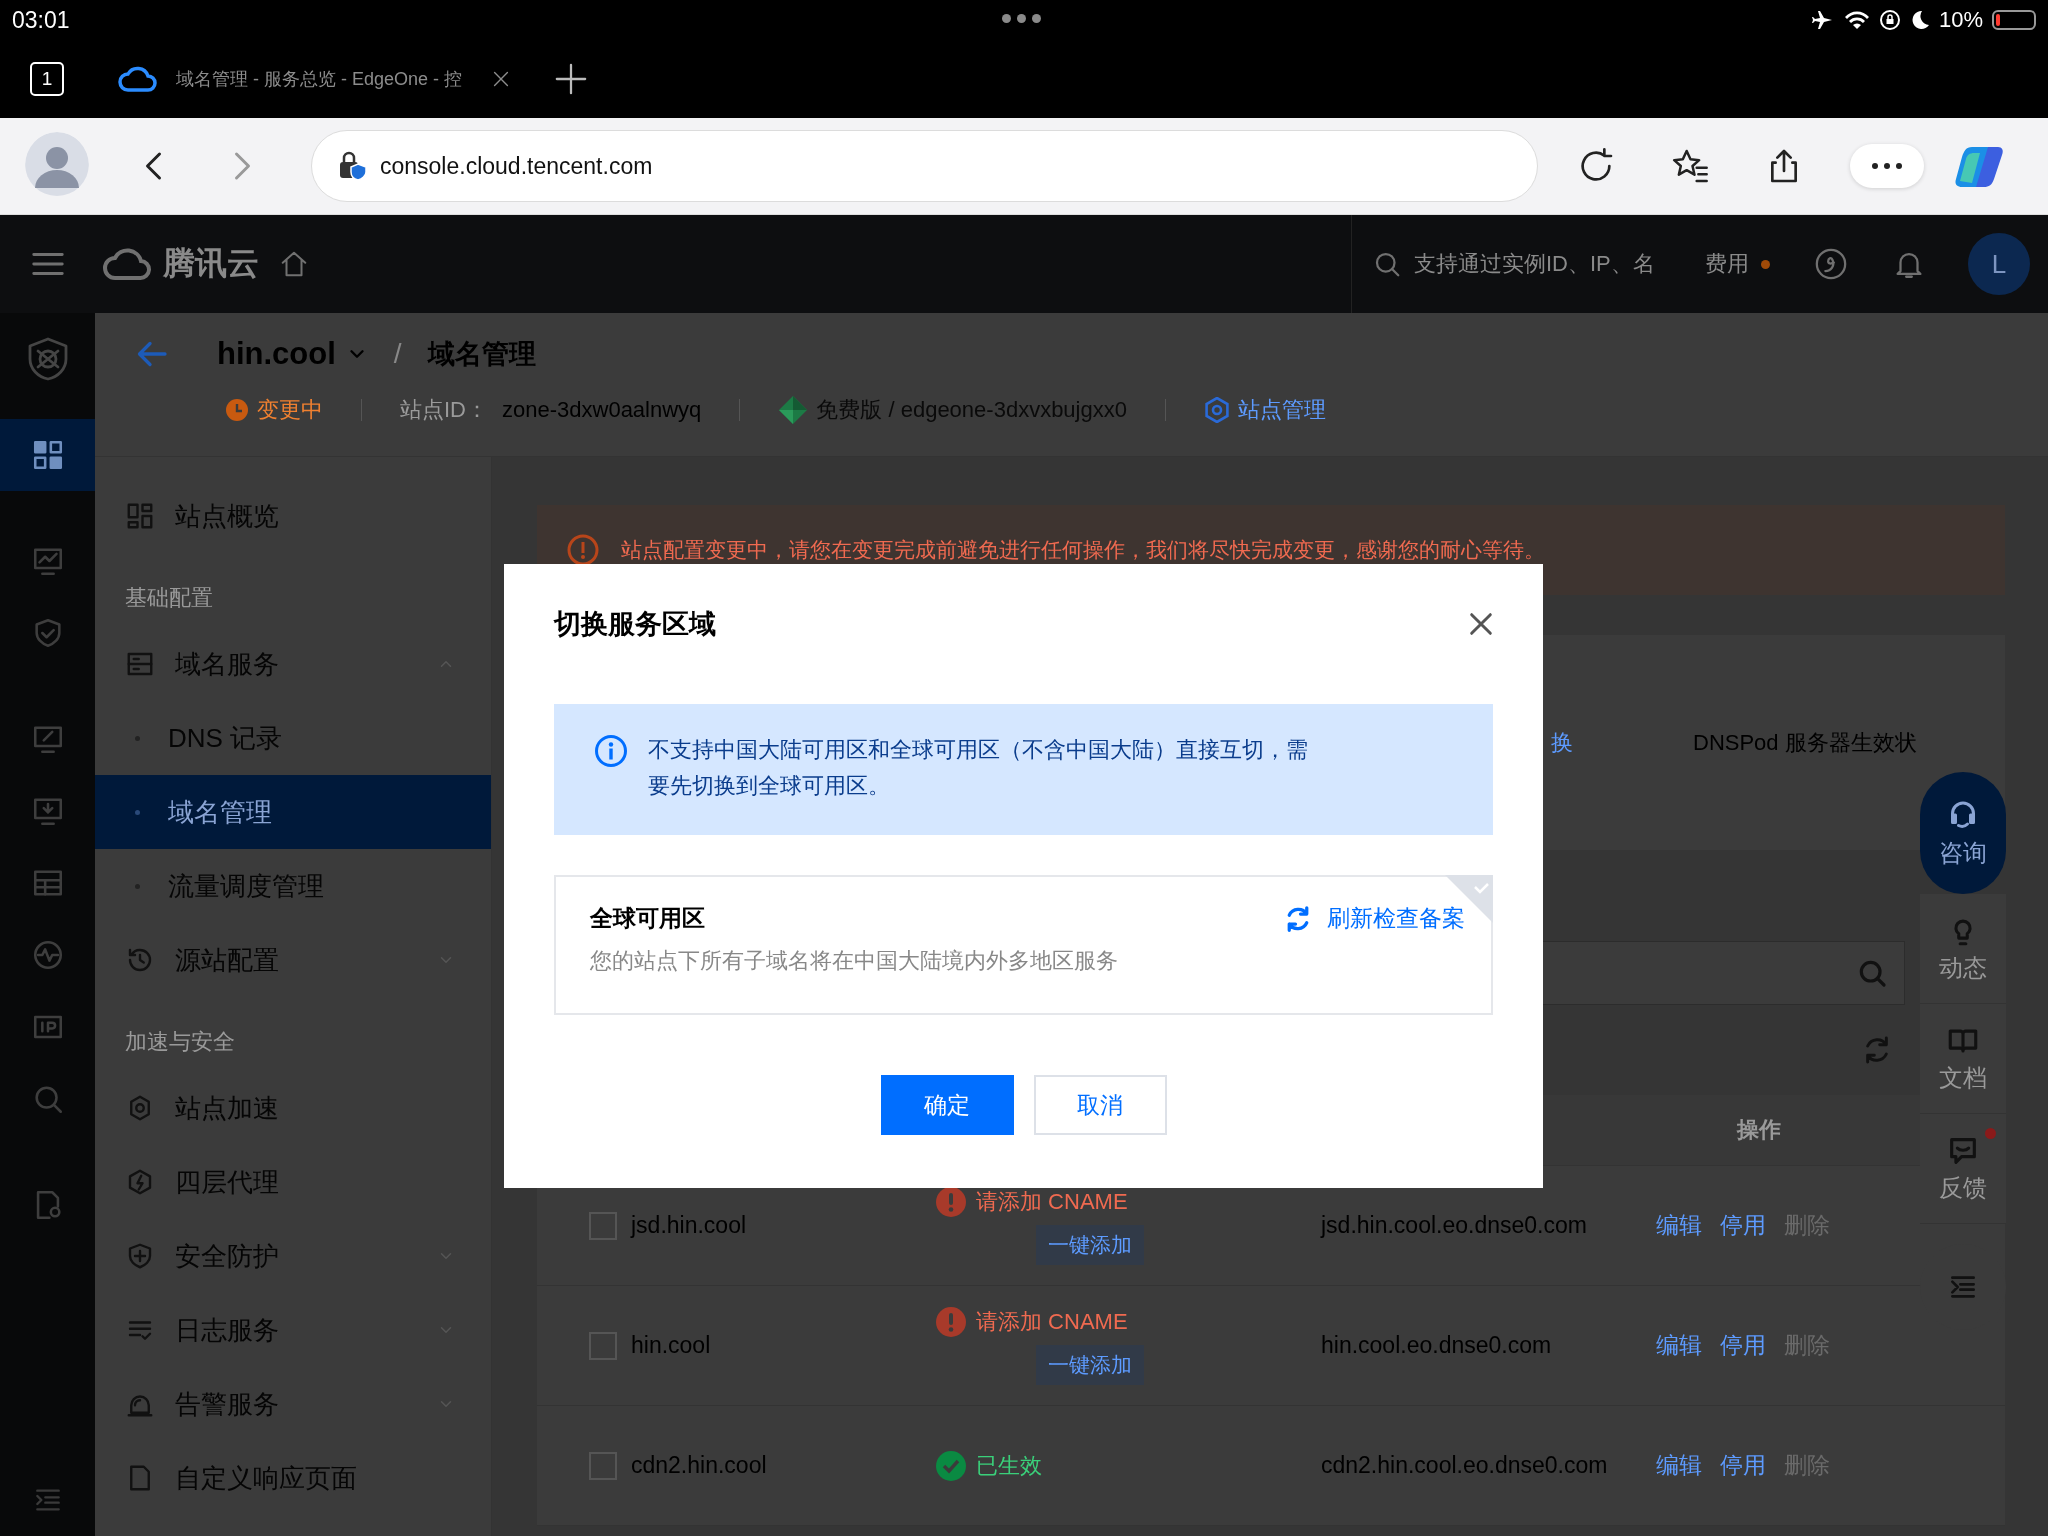 The image size is (2048, 1536). I want to click on info-icon, so click(611, 751).